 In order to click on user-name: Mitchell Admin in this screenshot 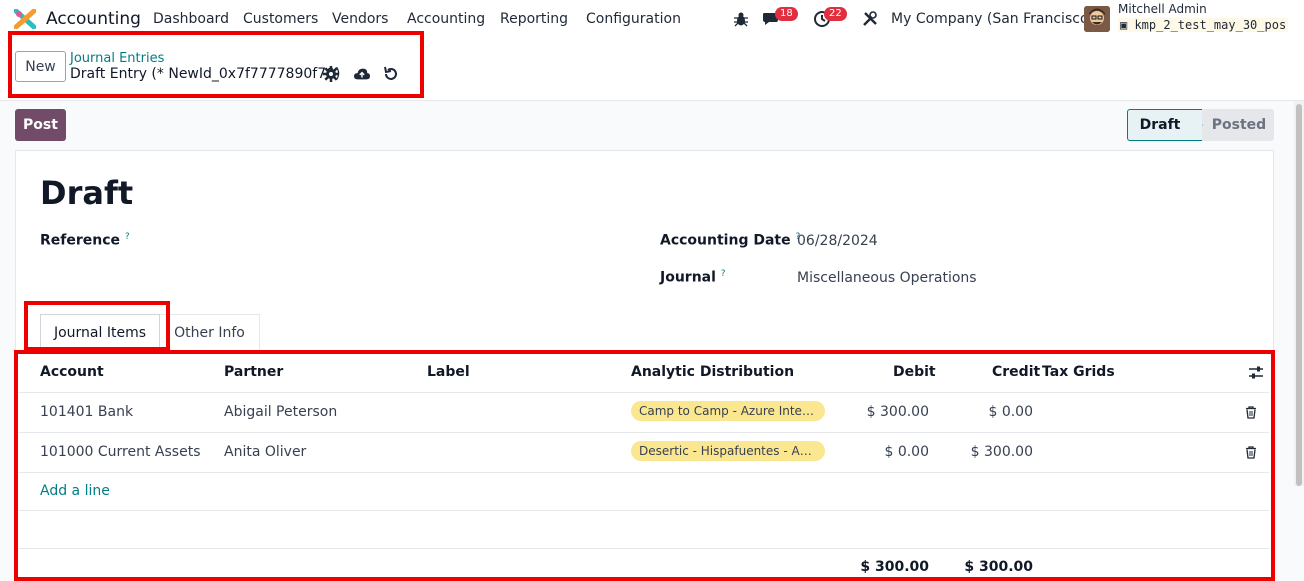, I will do `click(1162, 9)`.